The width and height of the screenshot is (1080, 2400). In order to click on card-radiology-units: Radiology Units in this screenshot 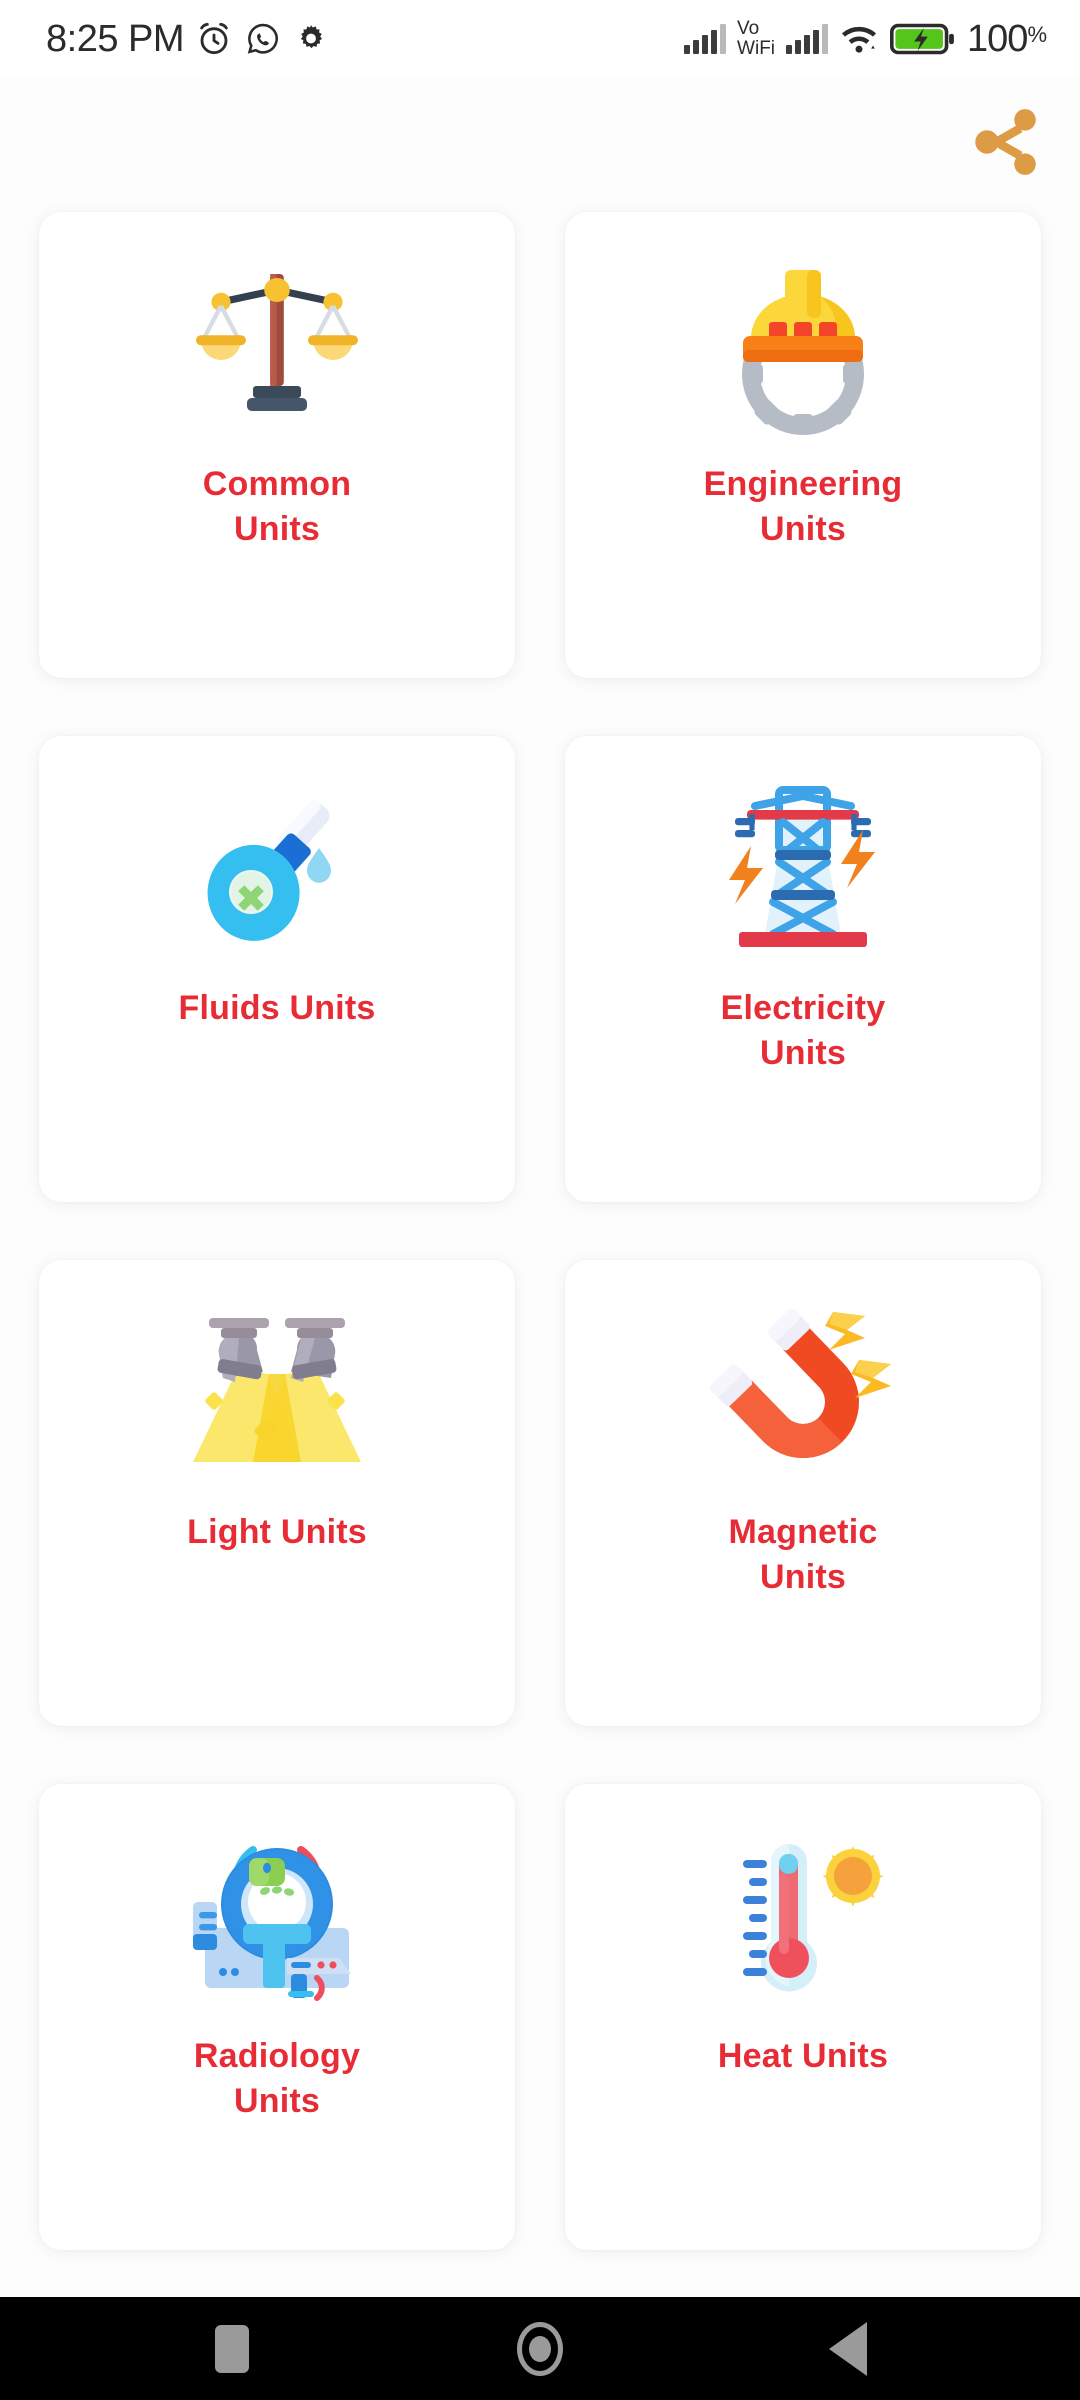, I will do `click(277, 2017)`.